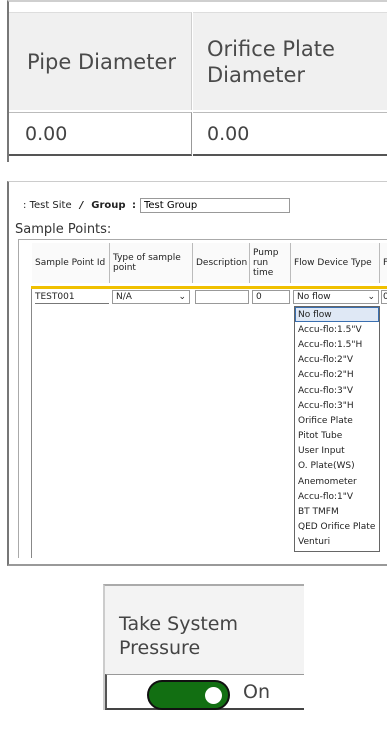 The width and height of the screenshot is (387, 732). I want to click on breadcrumb: : Test Site / Group :, so click(156, 205).